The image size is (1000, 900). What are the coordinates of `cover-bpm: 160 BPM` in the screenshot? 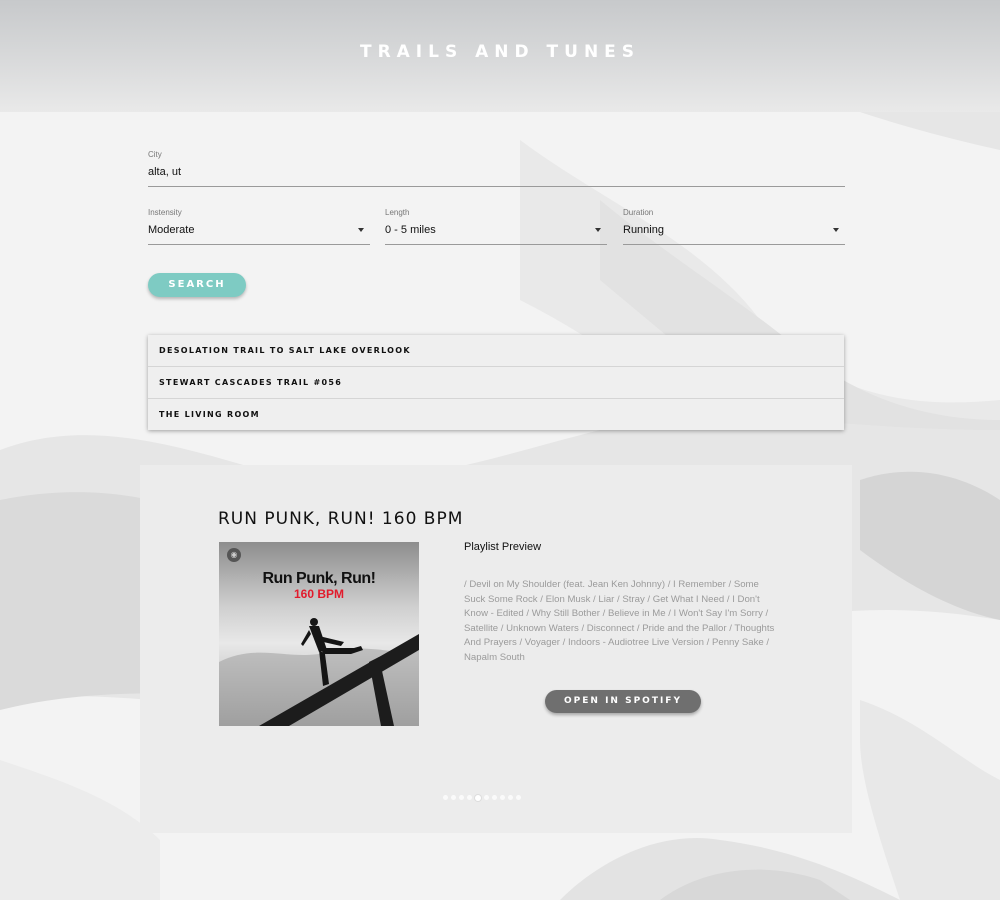 It's located at (319, 594).